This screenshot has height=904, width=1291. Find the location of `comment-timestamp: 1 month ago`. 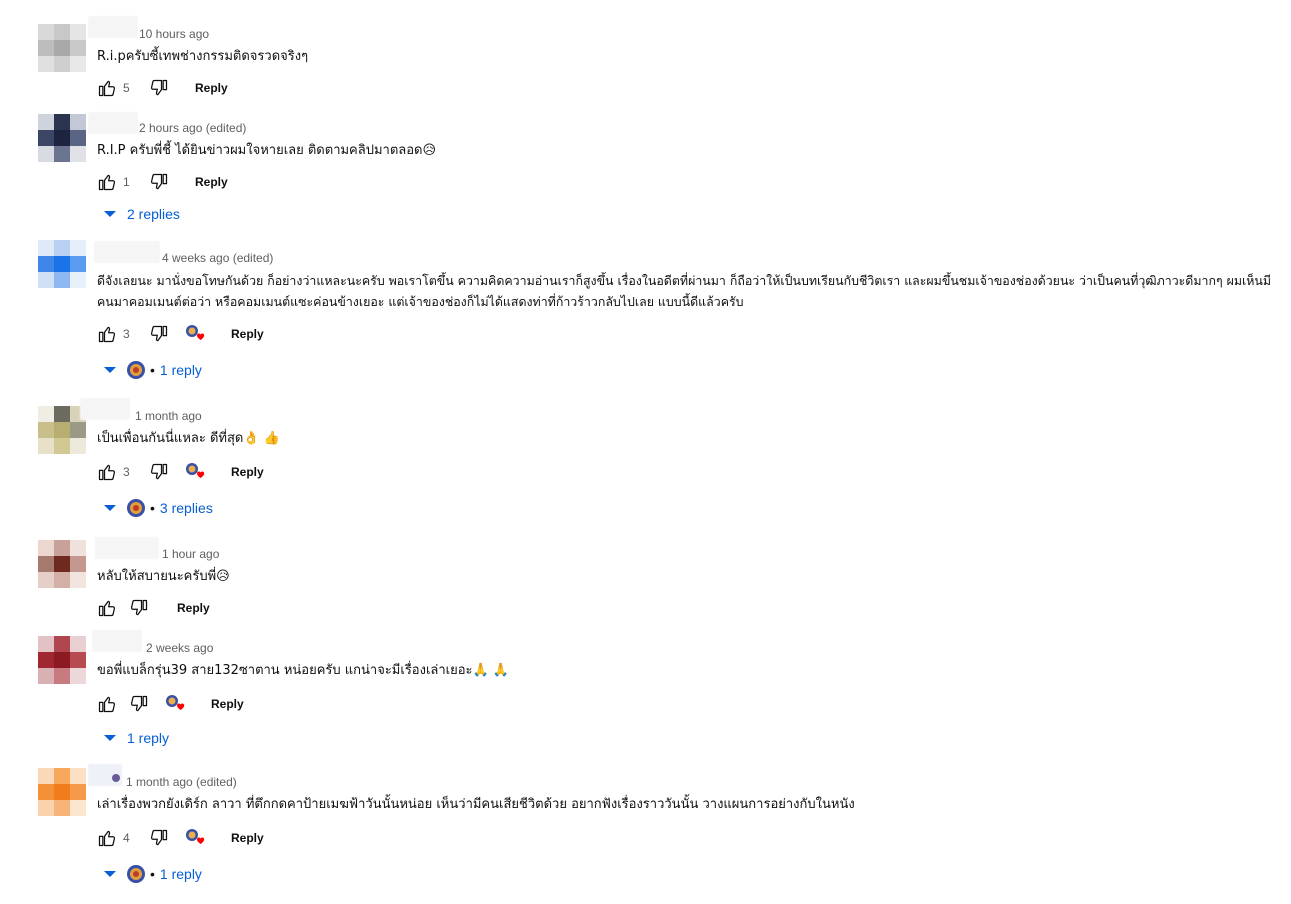

comment-timestamp: 1 month ago is located at coordinates (168, 416).